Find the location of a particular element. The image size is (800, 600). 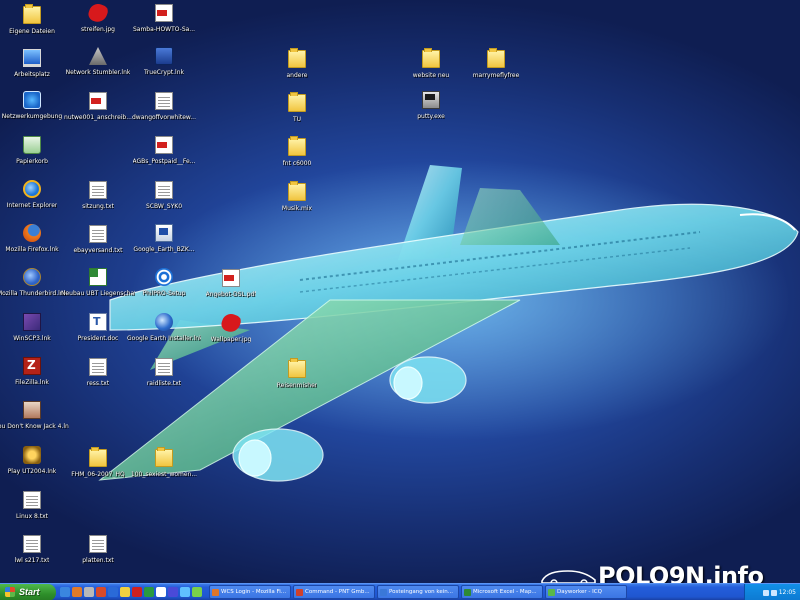

desktop-icon-network-stumbler-lnk: Network Stumbler.lnk is located at coordinates (98, 68).